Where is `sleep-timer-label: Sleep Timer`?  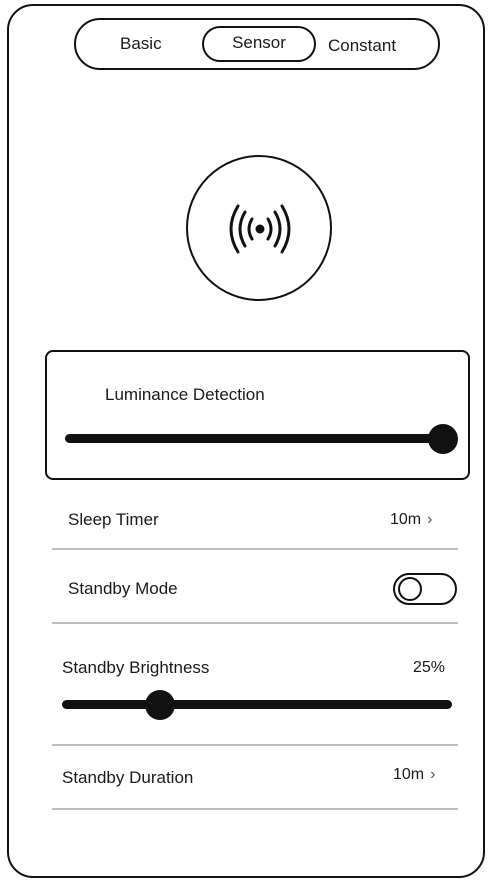
sleep-timer-label: Sleep Timer is located at coordinates (113, 519).